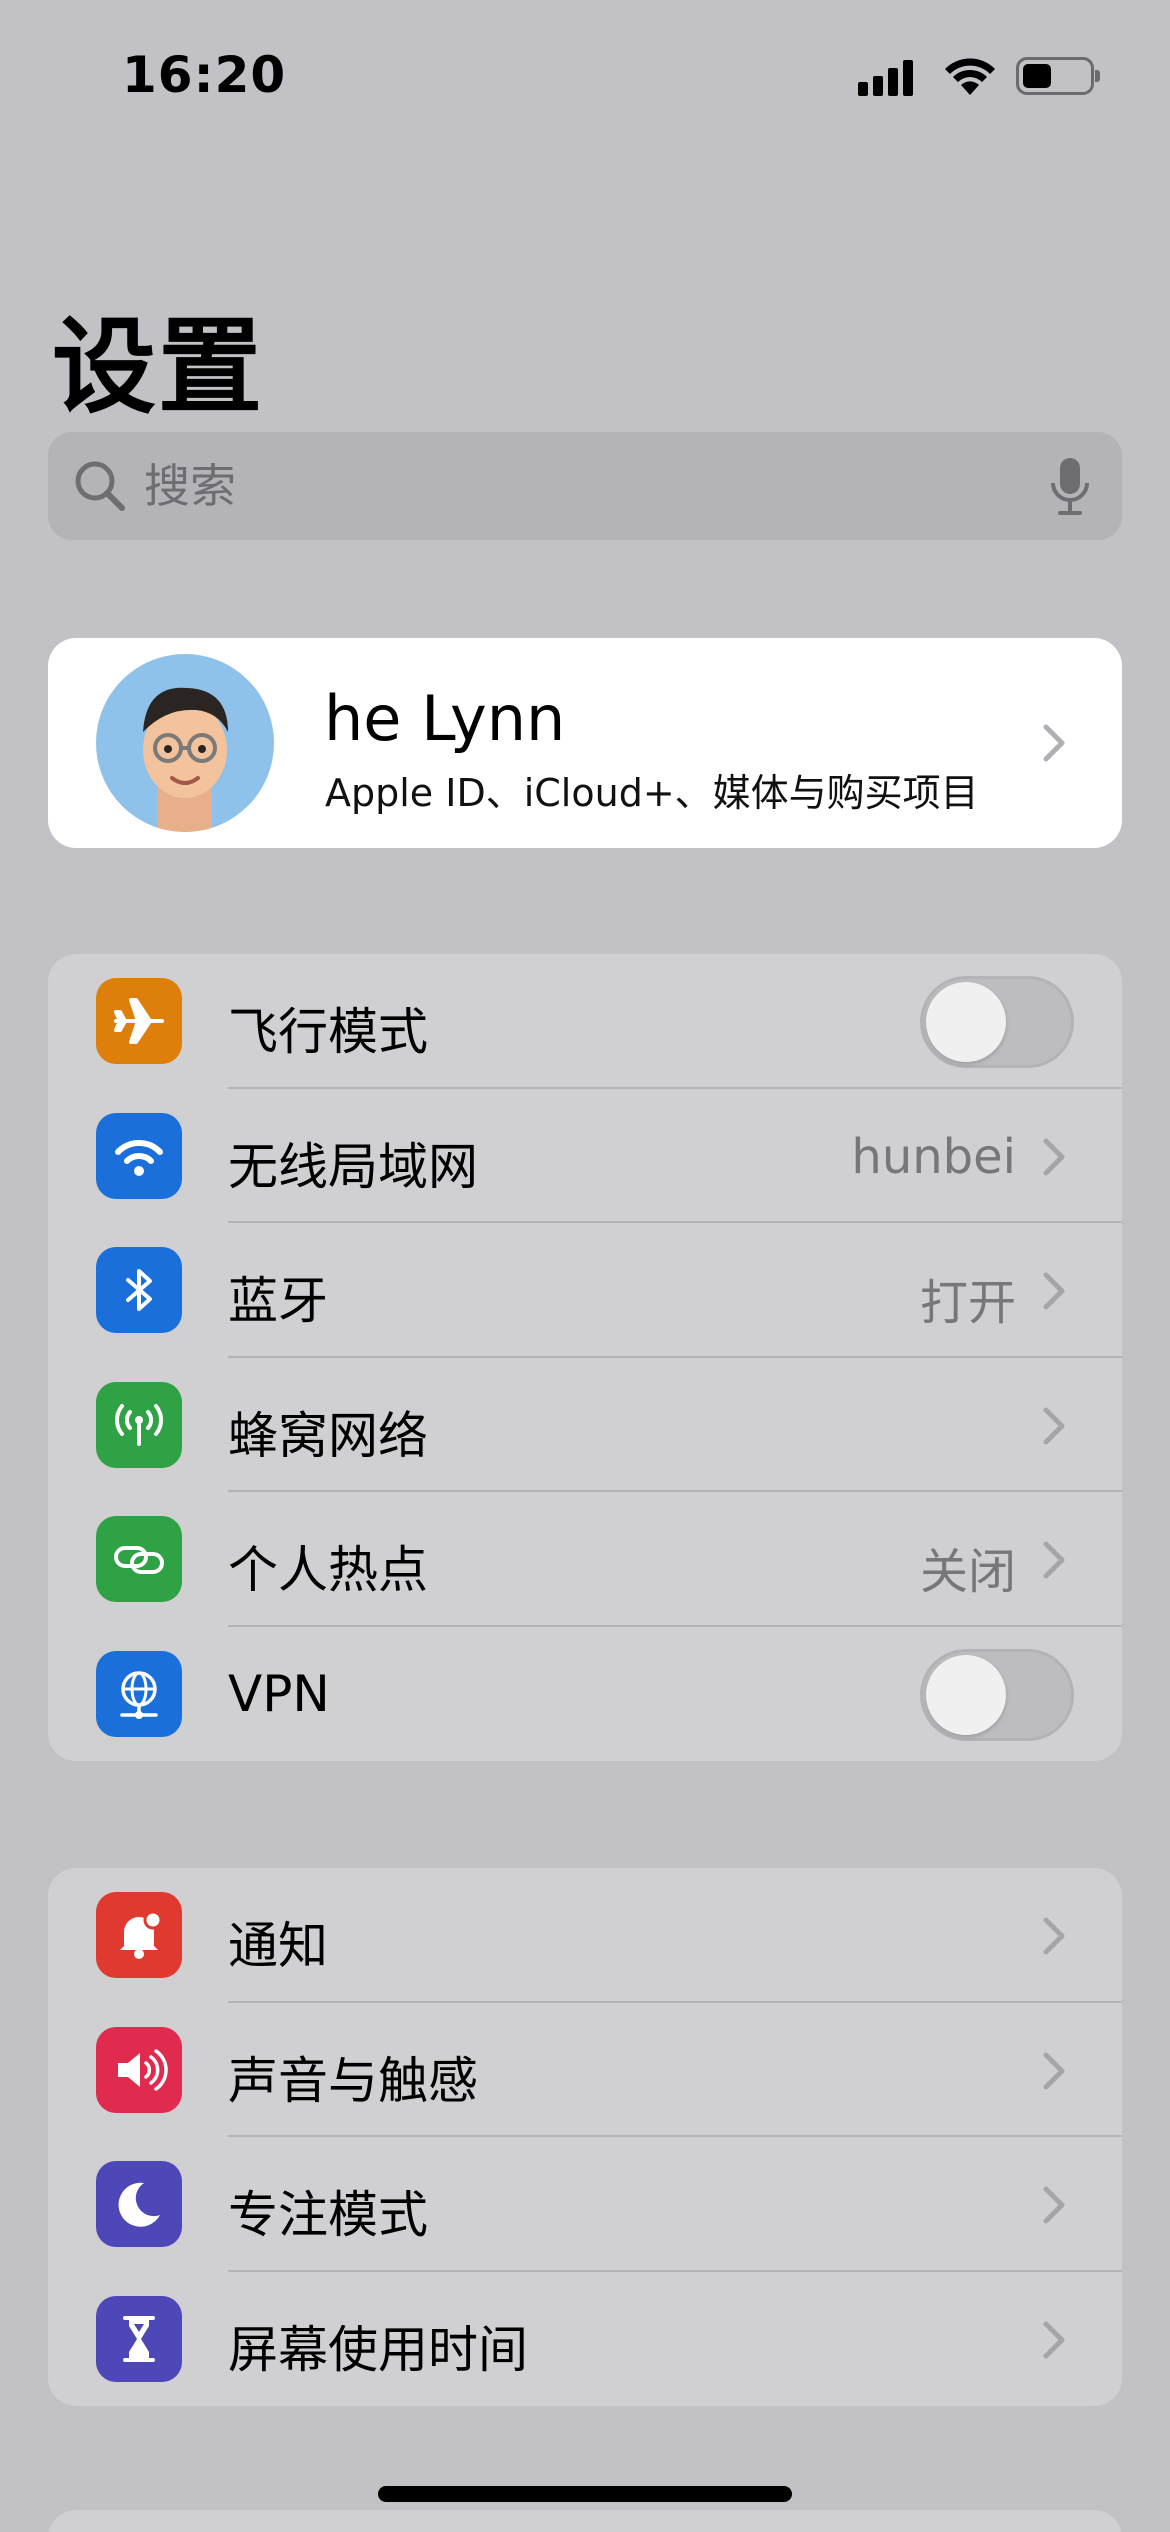 The height and width of the screenshot is (2532, 1170). I want to click on status-bar: 16:20, so click(585, 75).